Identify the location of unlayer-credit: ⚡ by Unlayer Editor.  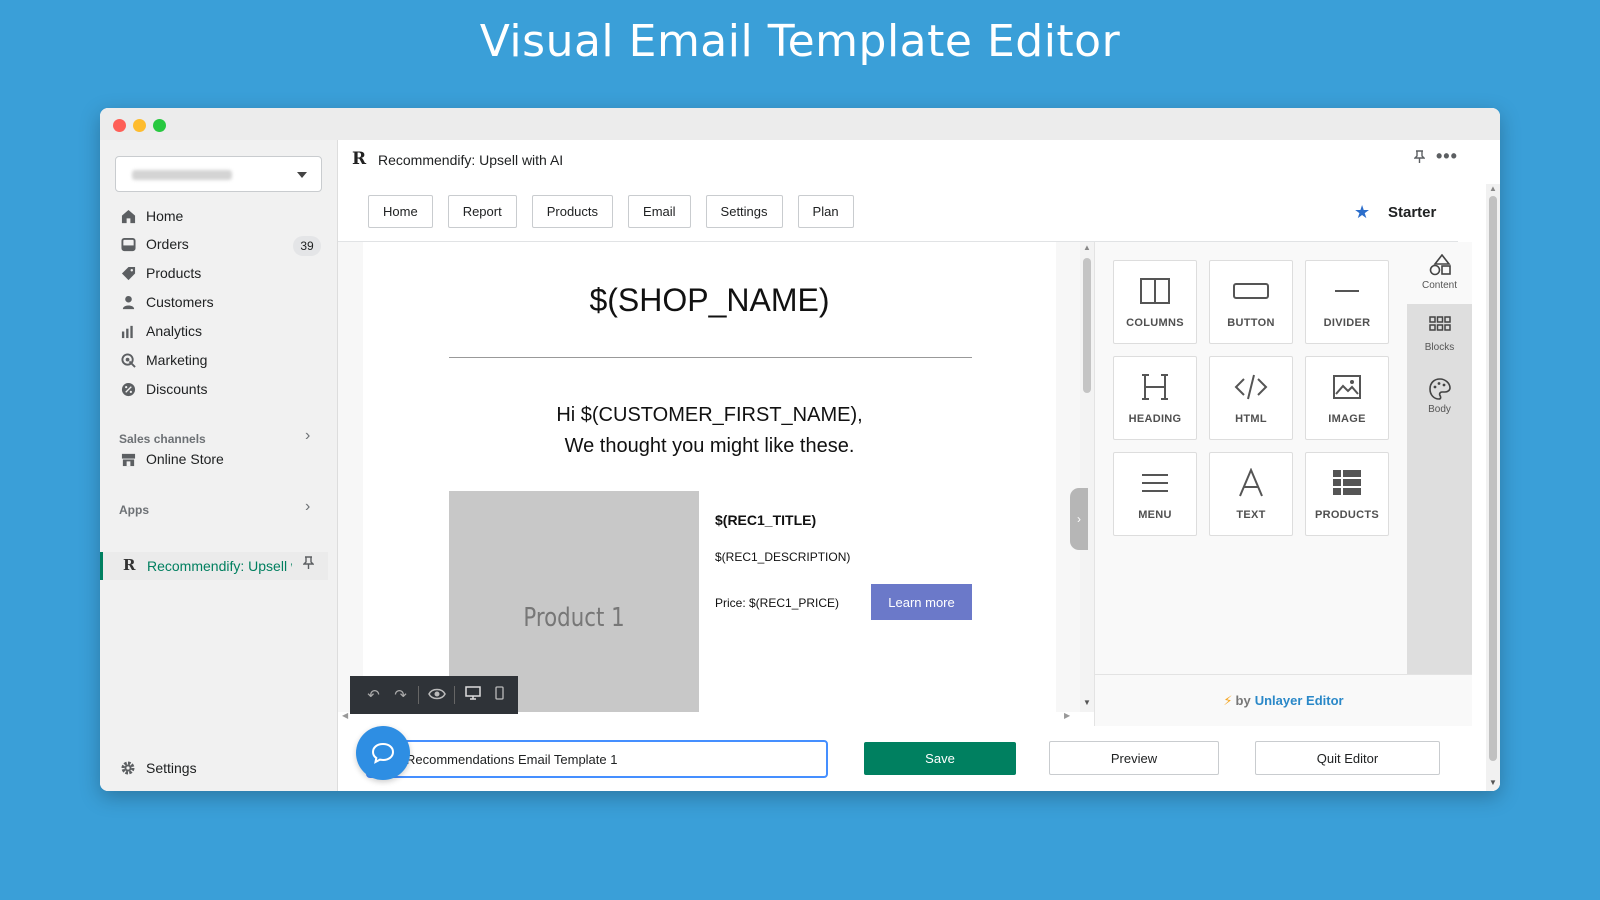
(1283, 700).